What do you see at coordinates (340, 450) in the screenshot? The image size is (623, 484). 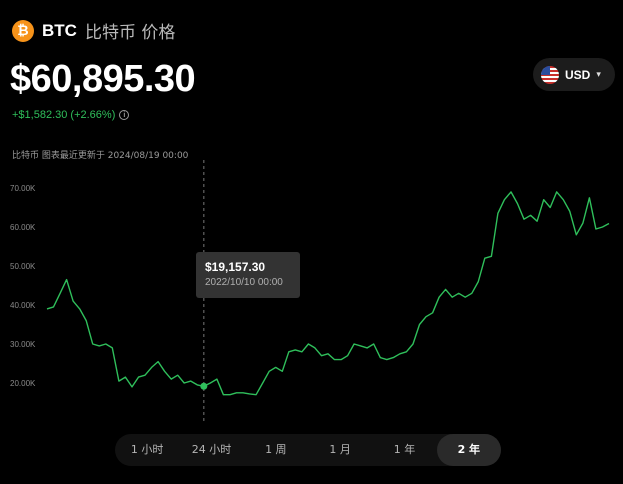 I see `tab-range: 1 月` at bounding box center [340, 450].